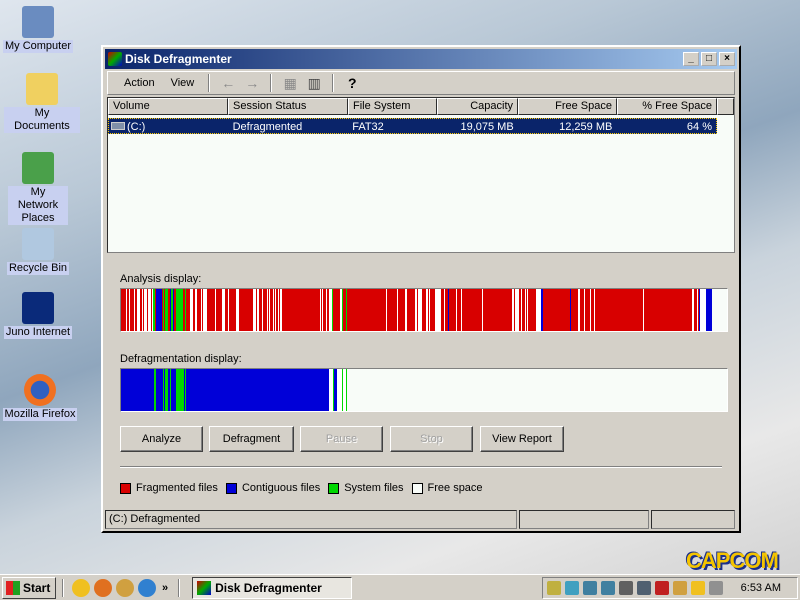 This screenshot has height=600, width=800. Describe the element at coordinates (670, 588) in the screenshot. I see `system-tray: 6:53 AM` at that location.